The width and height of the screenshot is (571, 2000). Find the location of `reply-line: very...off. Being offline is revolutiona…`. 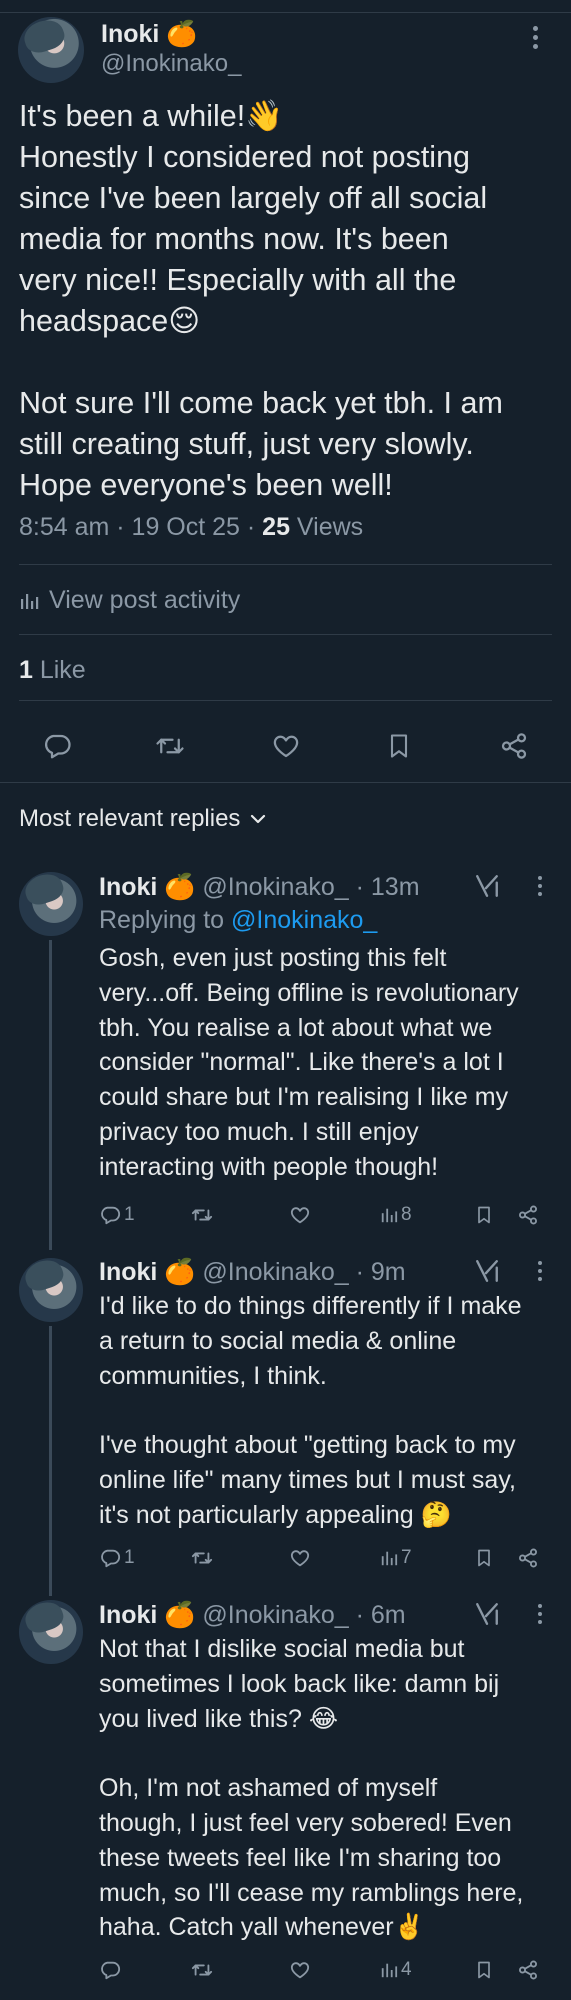

reply-line: very...off. Being offline is revolutiona… is located at coordinates (309, 992).